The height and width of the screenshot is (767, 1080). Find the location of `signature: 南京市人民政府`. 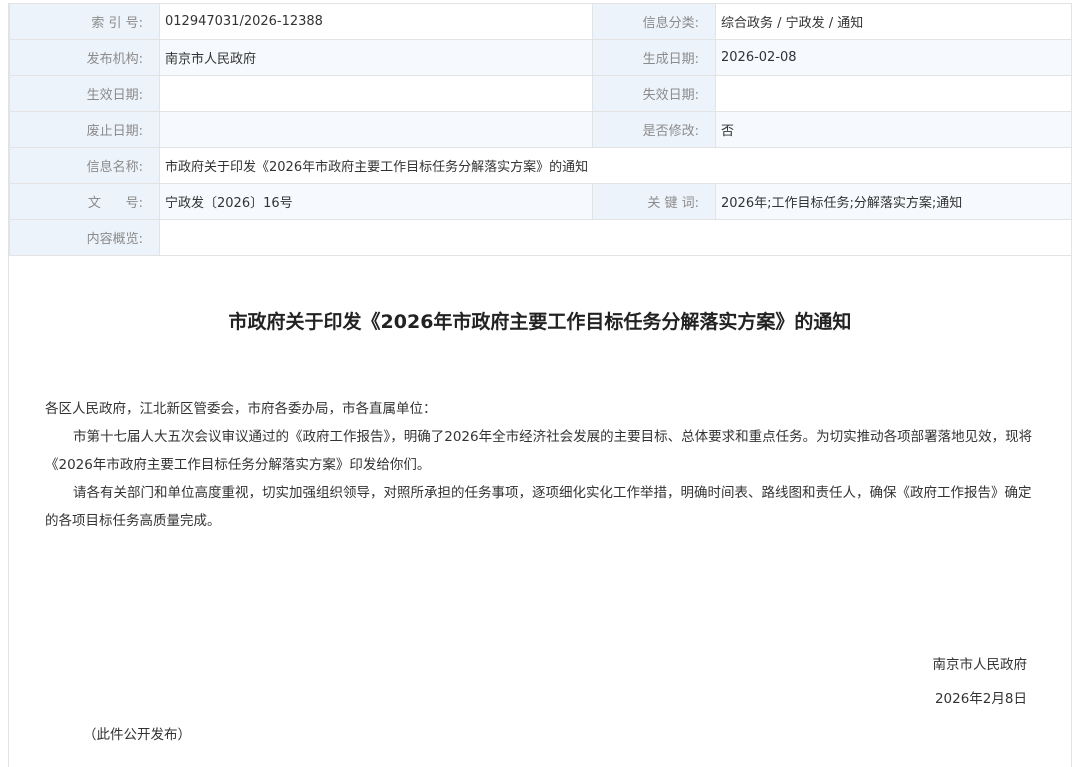

signature: 南京市人民政府 is located at coordinates (980, 665).